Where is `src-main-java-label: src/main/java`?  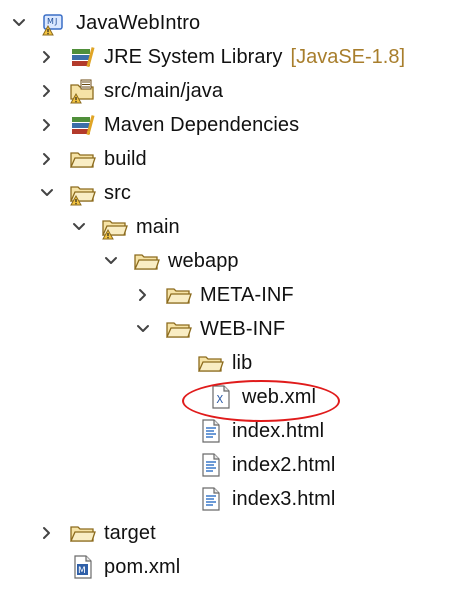 src-main-java-label: src/main/java is located at coordinates (164, 90).